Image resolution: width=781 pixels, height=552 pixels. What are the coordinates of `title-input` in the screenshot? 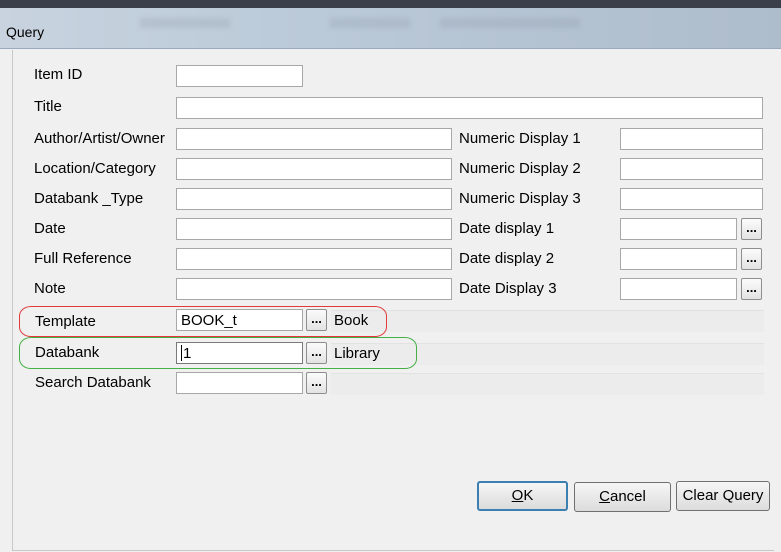 It's located at (469, 108).